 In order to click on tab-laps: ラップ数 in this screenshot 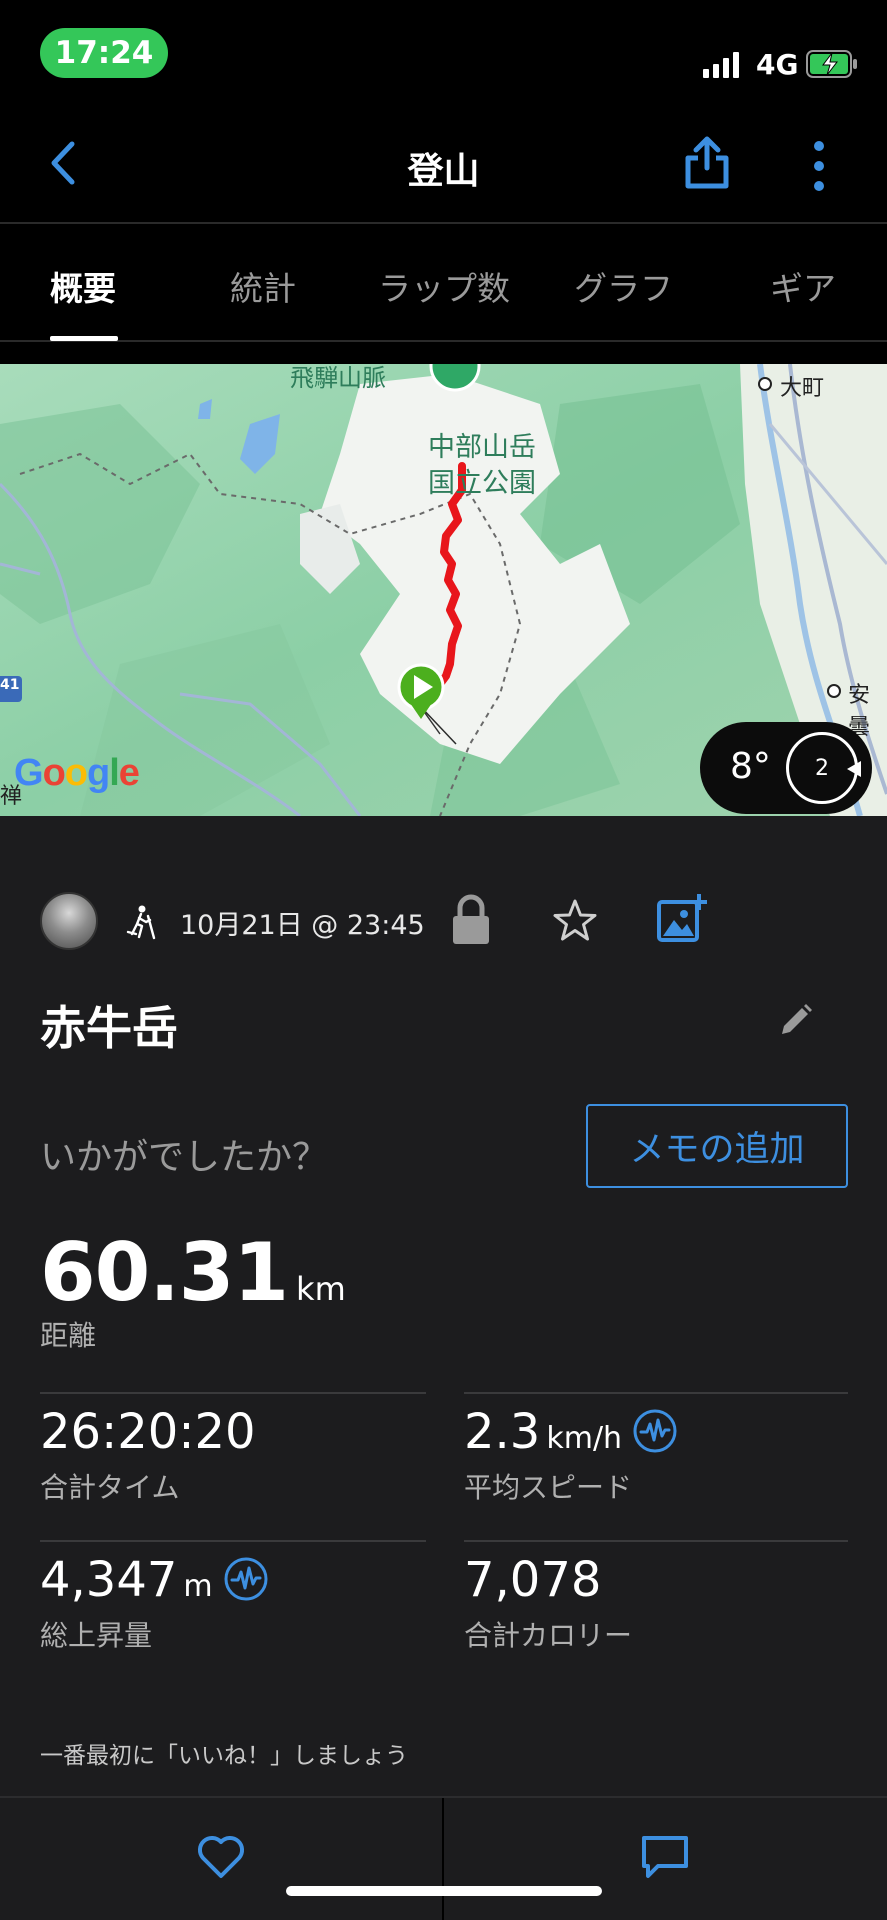, I will do `click(444, 286)`.